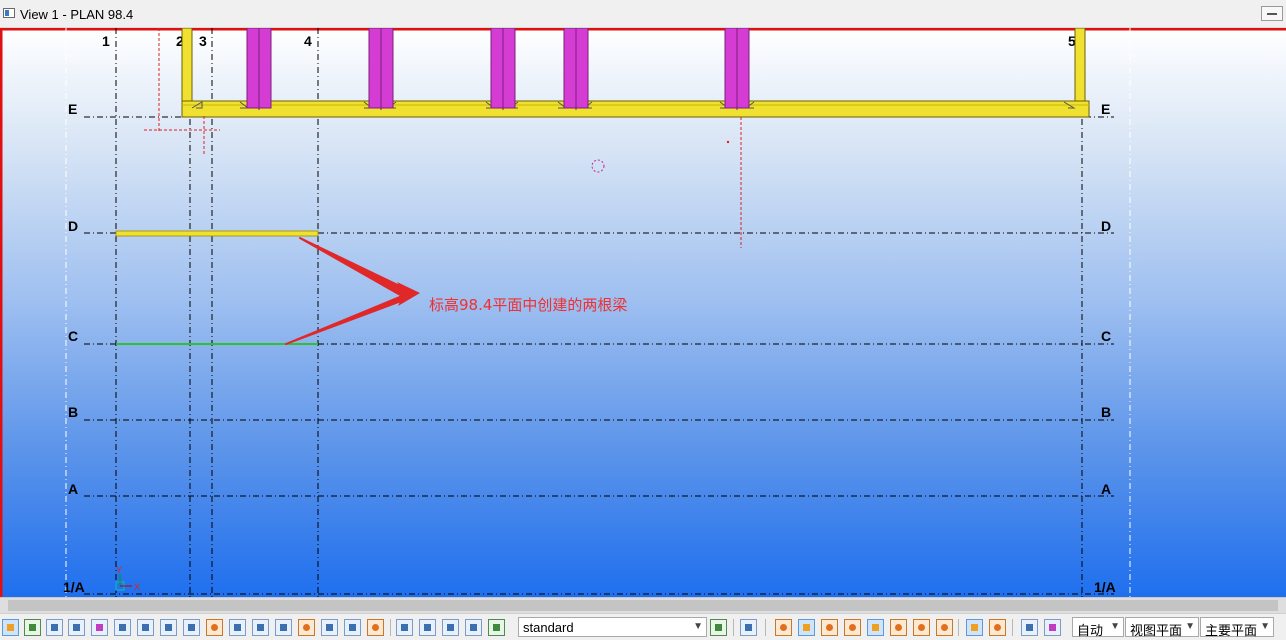 Image resolution: width=1286 pixels, height=640 pixels. What do you see at coordinates (898, 627) in the screenshot?
I see `snap-perpendicular-icon` at bounding box center [898, 627].